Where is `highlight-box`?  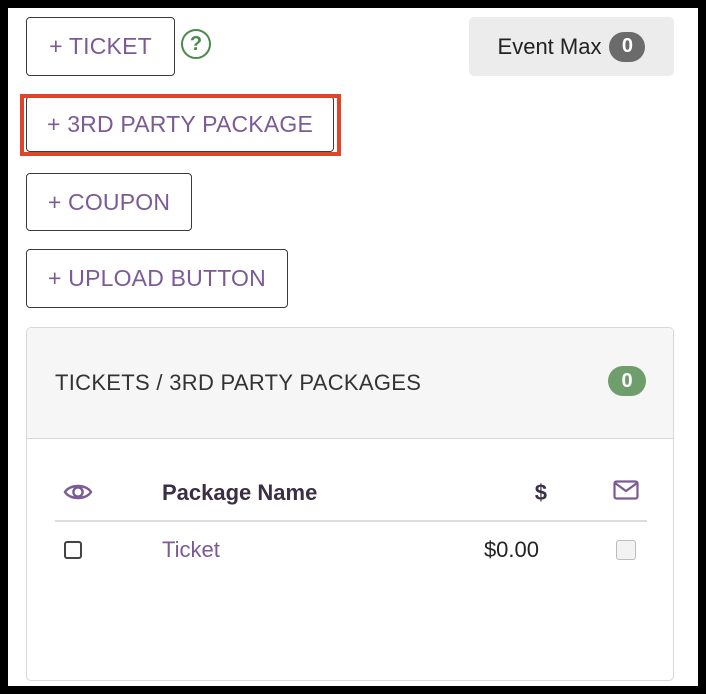 highlight-box is located at coordinates (180, 125).